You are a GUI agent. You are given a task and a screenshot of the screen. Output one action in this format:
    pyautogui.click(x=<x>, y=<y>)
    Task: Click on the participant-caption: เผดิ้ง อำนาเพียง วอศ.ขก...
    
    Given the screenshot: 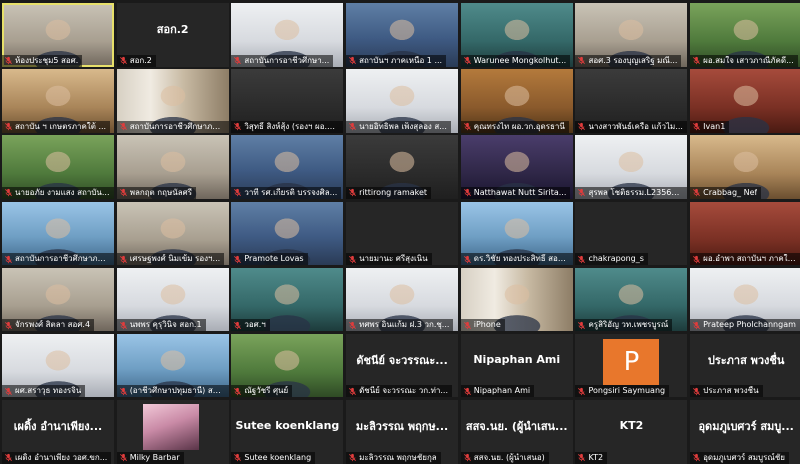 What is the action you would take?
    pyautogui.click(x=57, y=457)
    